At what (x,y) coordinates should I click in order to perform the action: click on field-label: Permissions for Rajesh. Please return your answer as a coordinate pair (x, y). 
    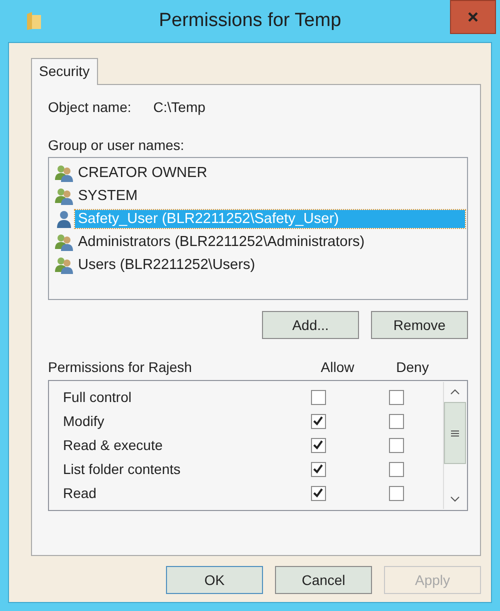
    Looking at the image, I should click on (120, 367).